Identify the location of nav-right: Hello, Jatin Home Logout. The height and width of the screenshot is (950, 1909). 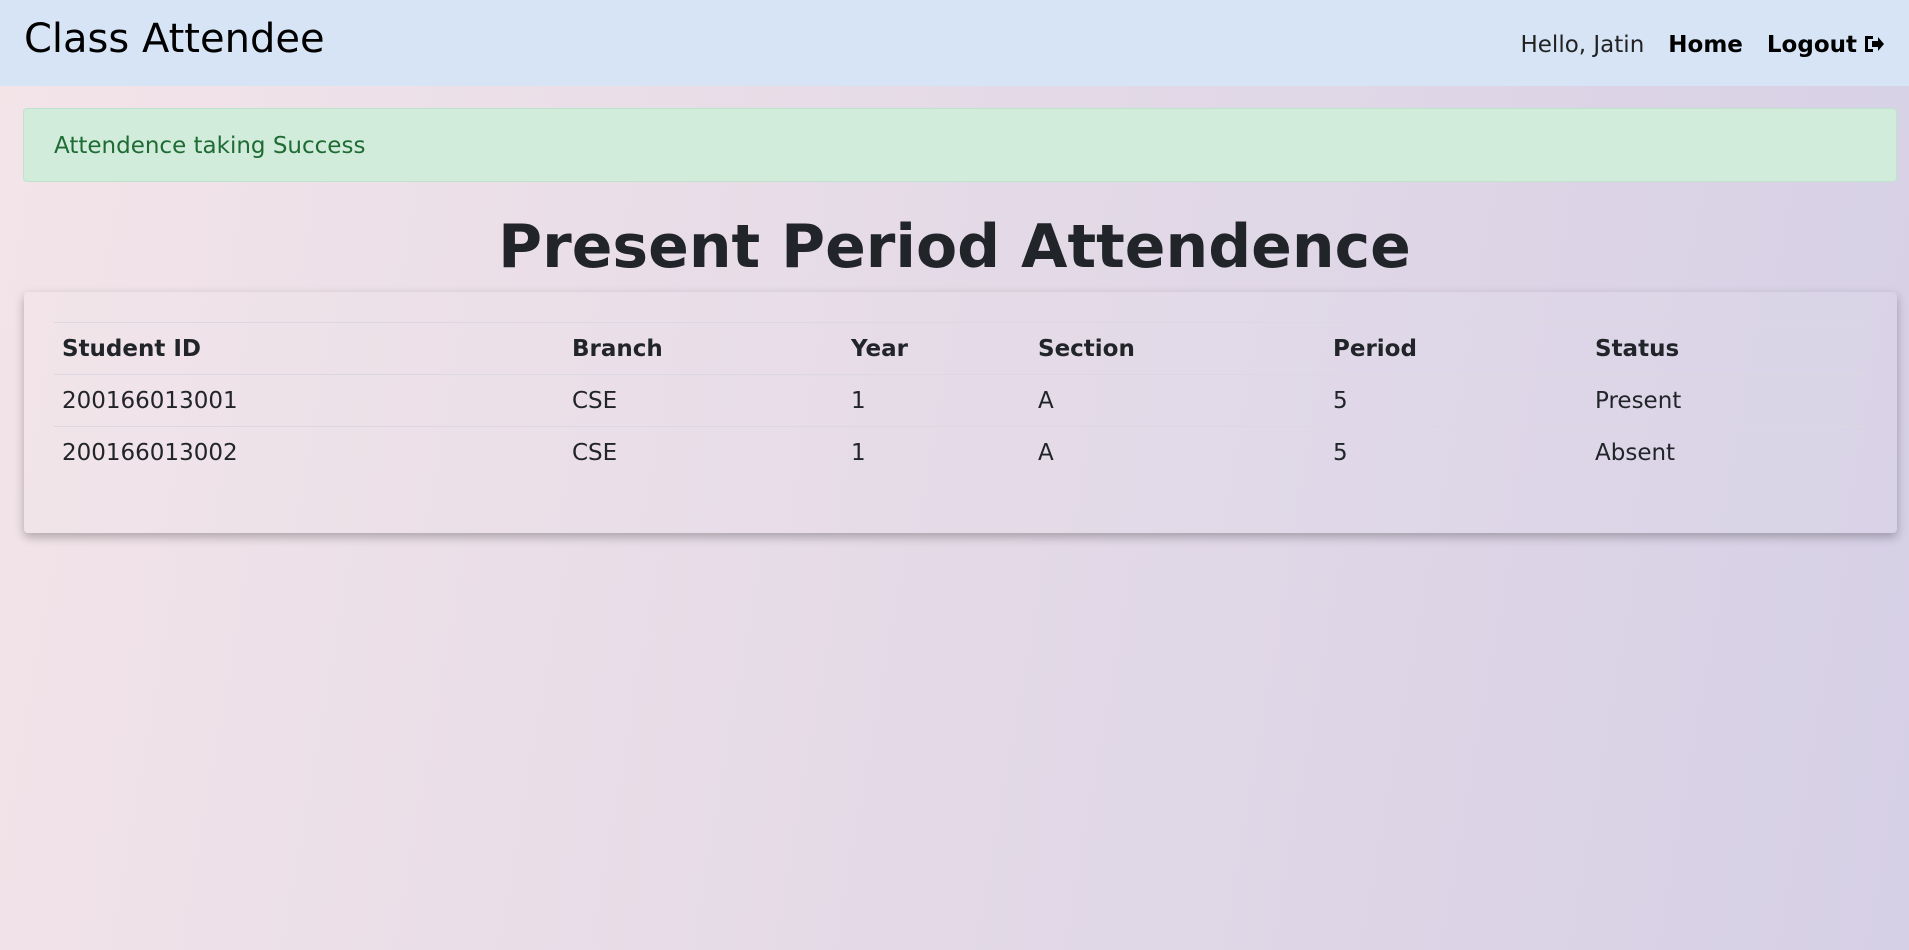
(1702, 45).